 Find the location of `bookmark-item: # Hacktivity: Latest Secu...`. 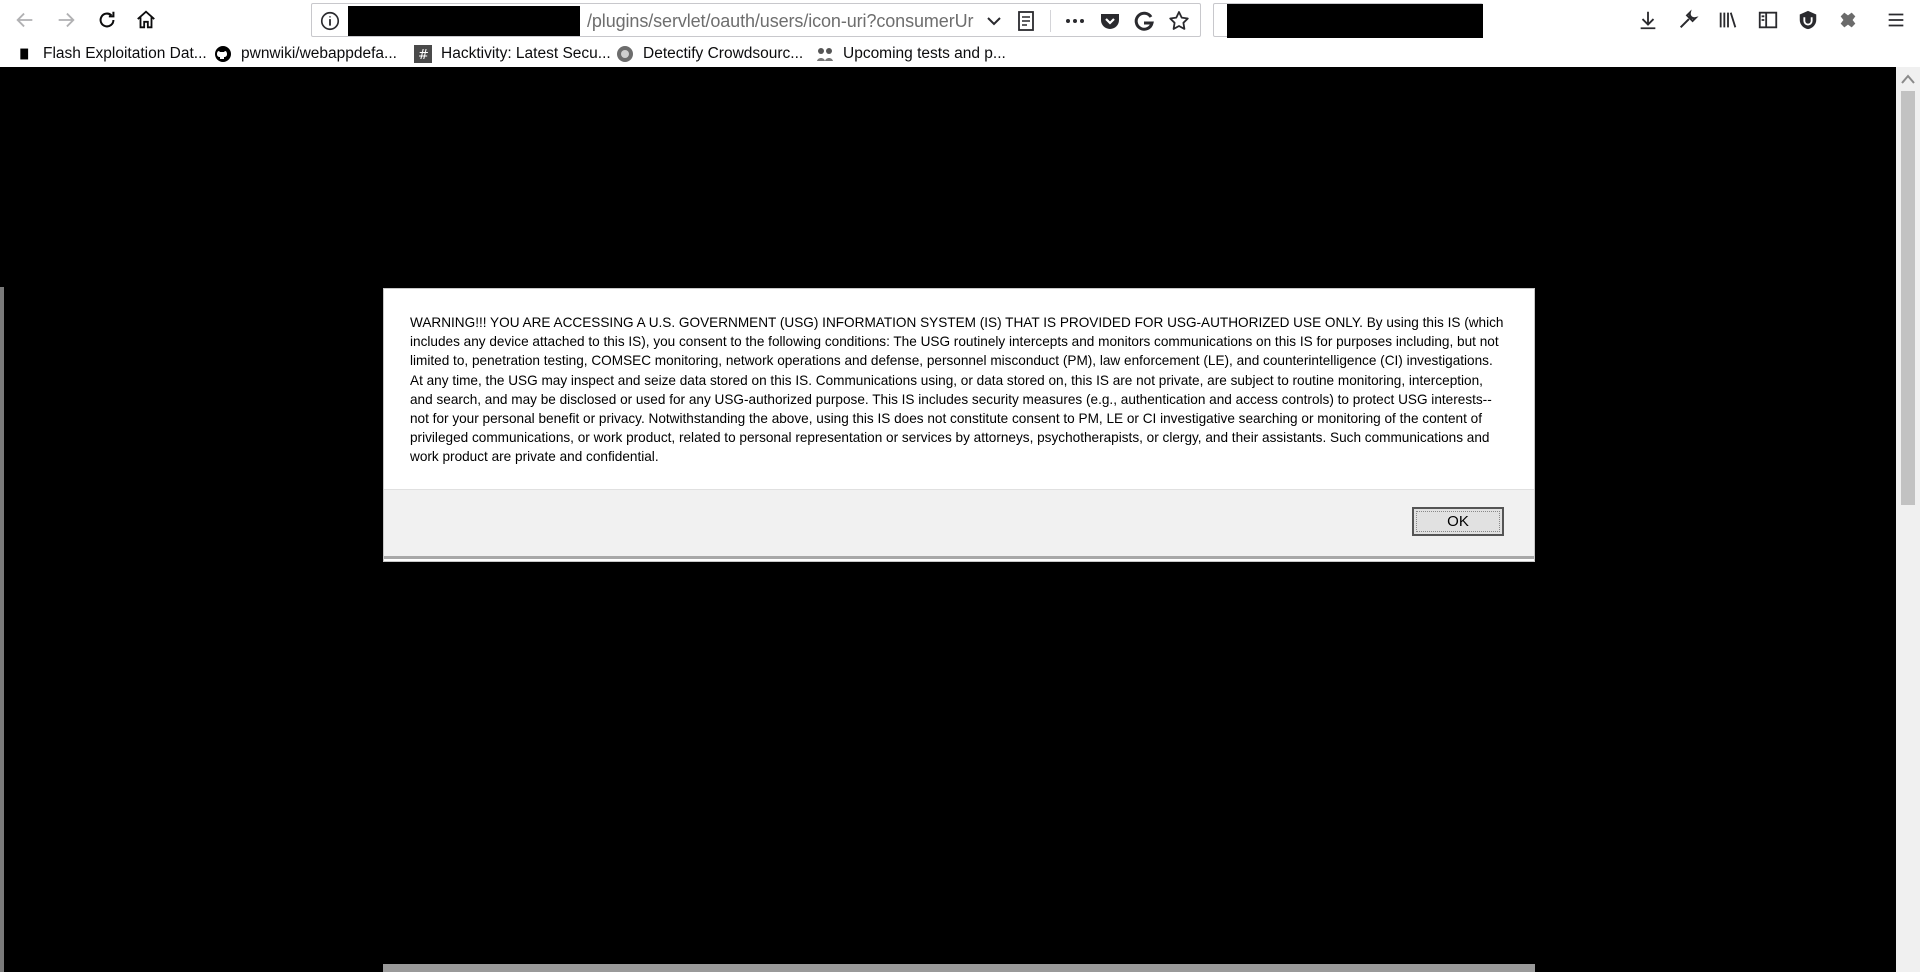

bookmark-item: # Hacktivity: Latest Secu... is located at coordinates (512, 54).